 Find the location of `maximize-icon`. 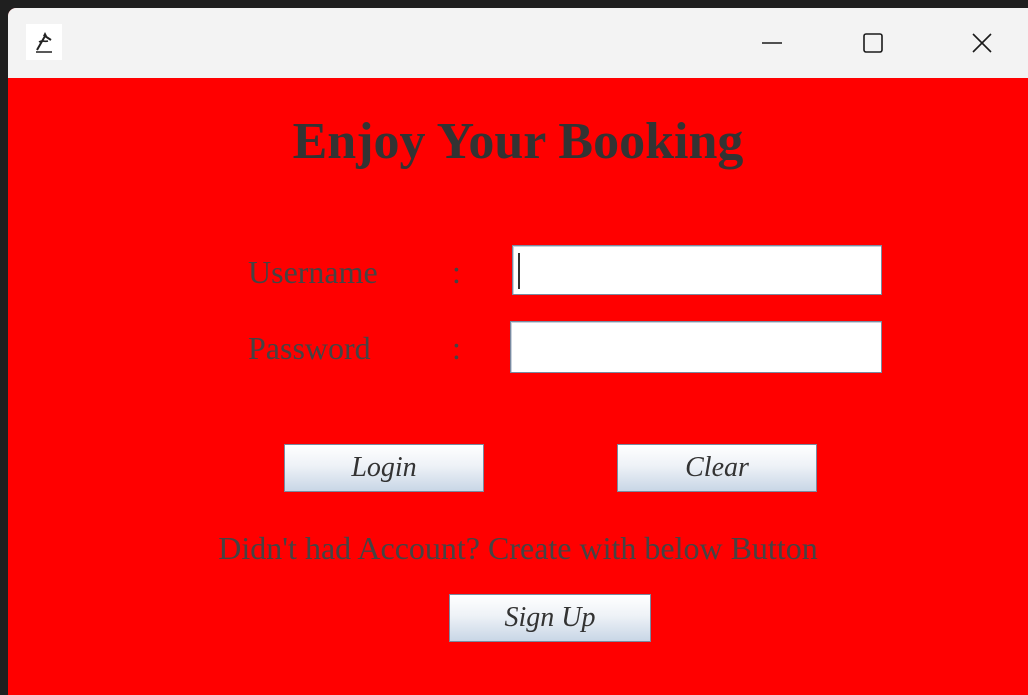

maximize-icon is located at coordinates (873, 43).